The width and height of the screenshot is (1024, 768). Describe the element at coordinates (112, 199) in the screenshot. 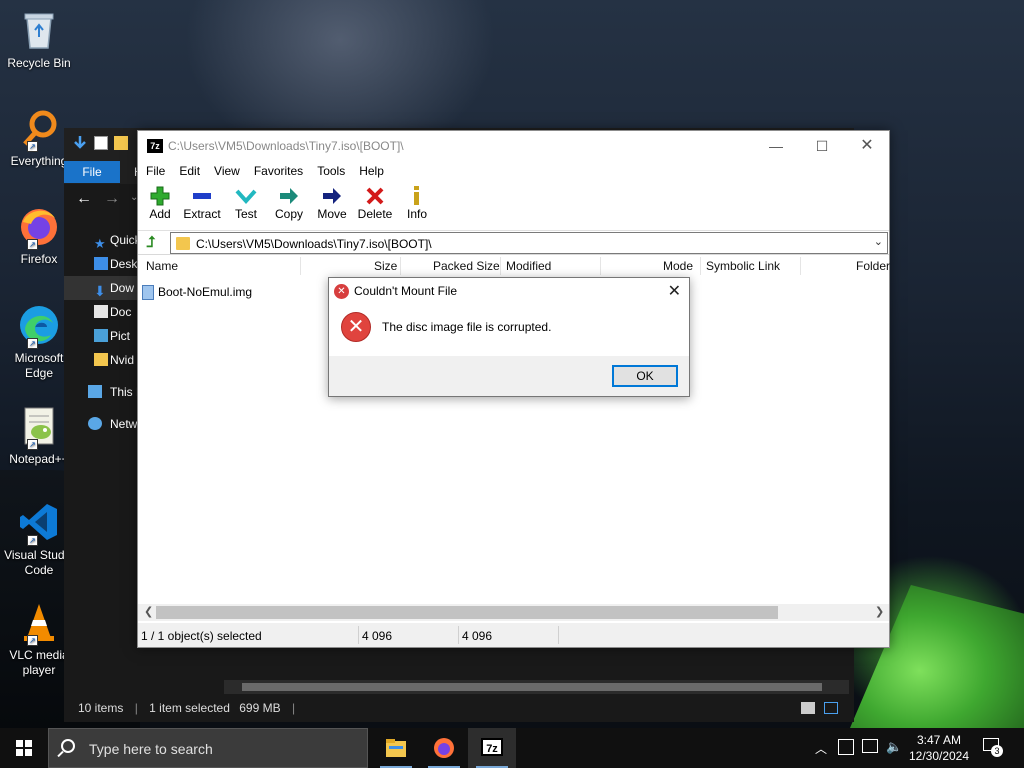

I see `forward-arrow-icon: →` at that location.